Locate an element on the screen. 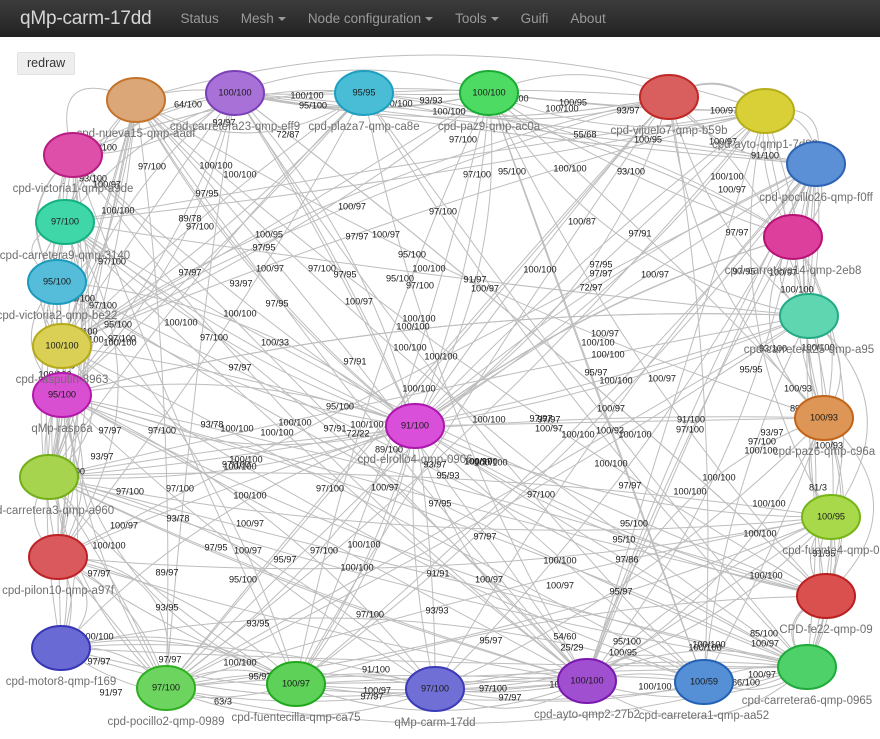 The image size is (880, 739). node-metric-label: 100/97 is located at coordinates (296, 683).